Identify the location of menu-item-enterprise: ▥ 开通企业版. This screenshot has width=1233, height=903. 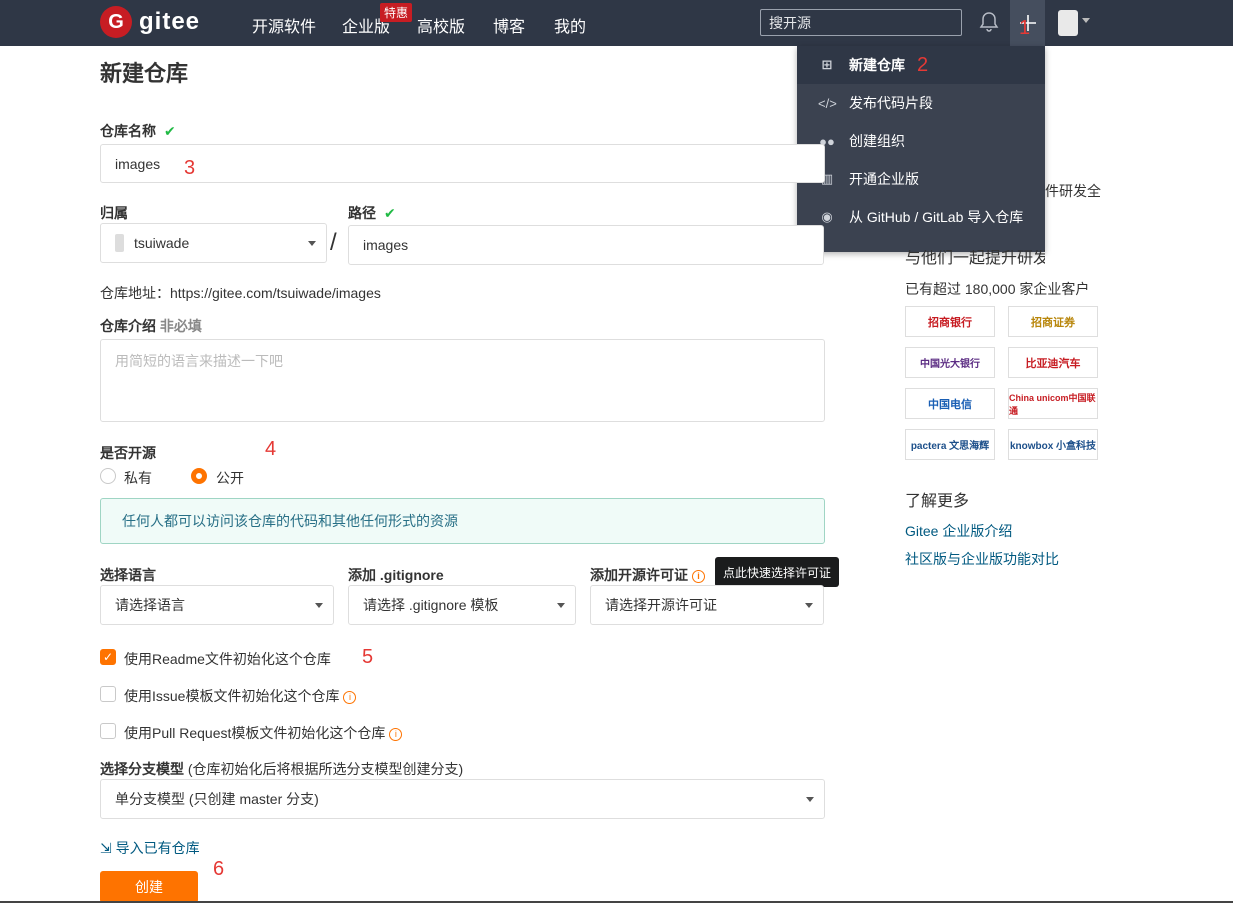
(921, 179).